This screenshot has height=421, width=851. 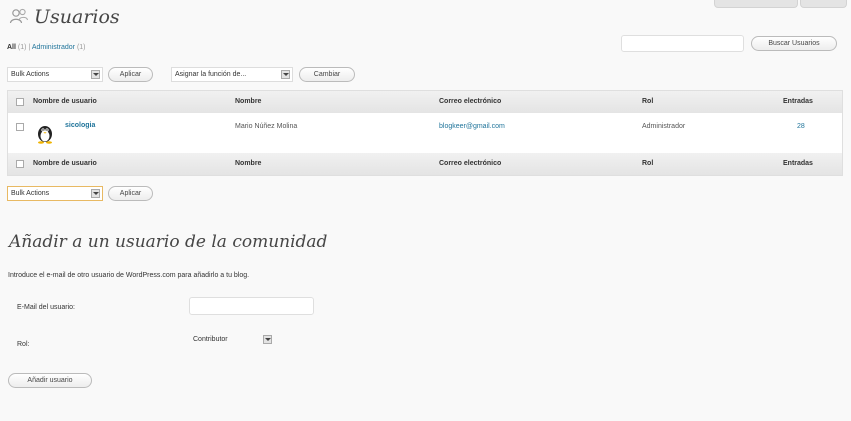 What do you see at coordinates (472, 126) in the screenshot?
I see `row-email: blogkeer@gmail.com` at bounding box center [472, 126].